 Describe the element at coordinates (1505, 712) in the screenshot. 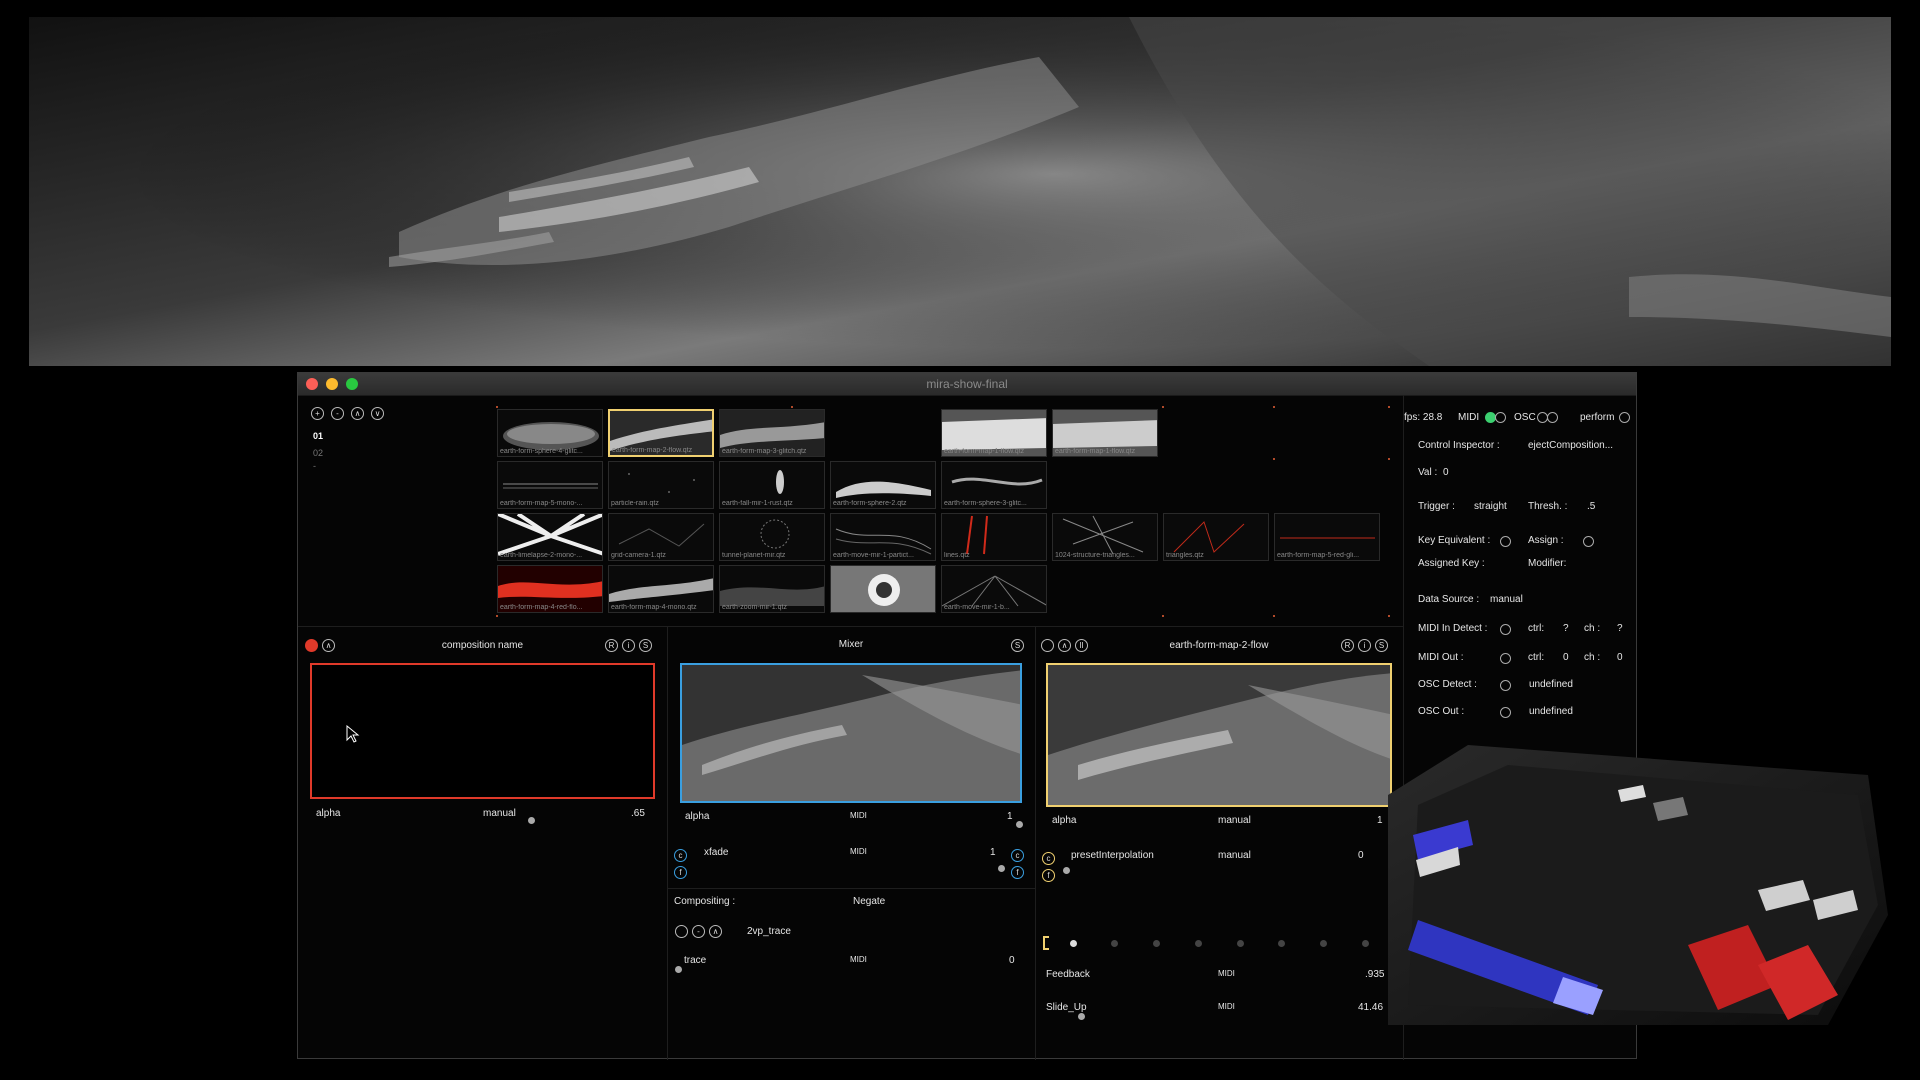

I see `osc-out-toggle` at that location.